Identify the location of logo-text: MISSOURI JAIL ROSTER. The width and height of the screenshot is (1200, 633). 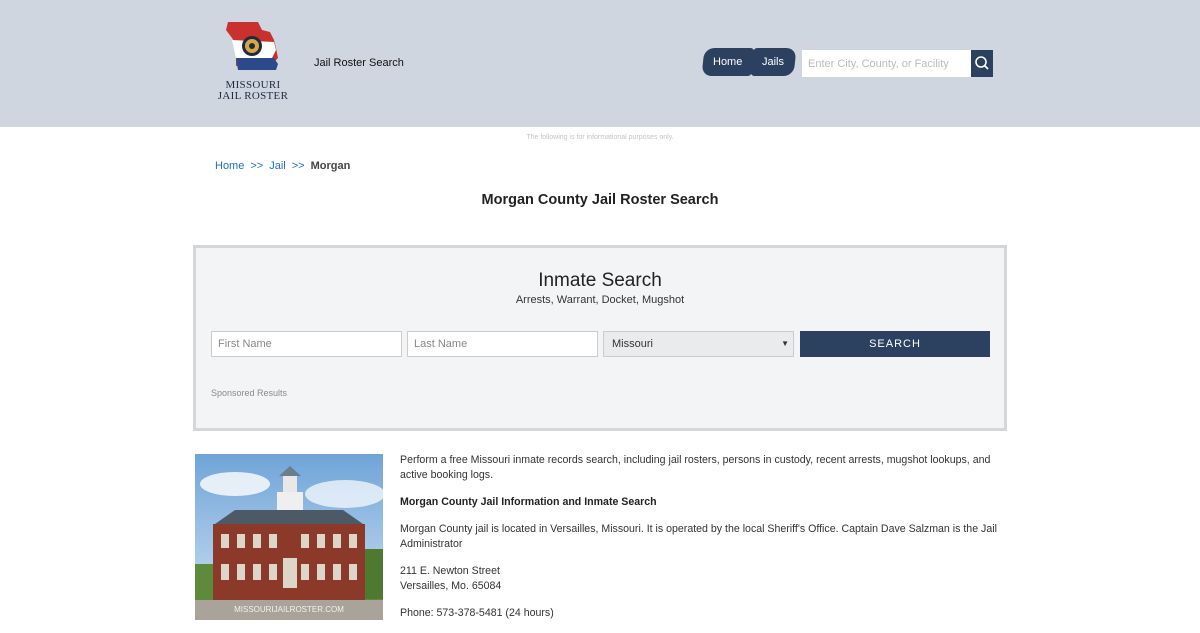
(253, 91).